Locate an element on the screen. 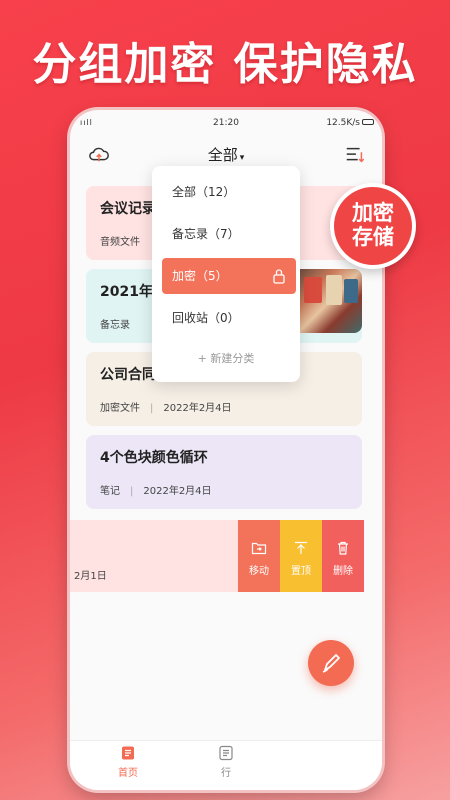 This screenshot has width=450, height=800. note-title: 4个色块颜色循环 is located at coordinates (154, 458).